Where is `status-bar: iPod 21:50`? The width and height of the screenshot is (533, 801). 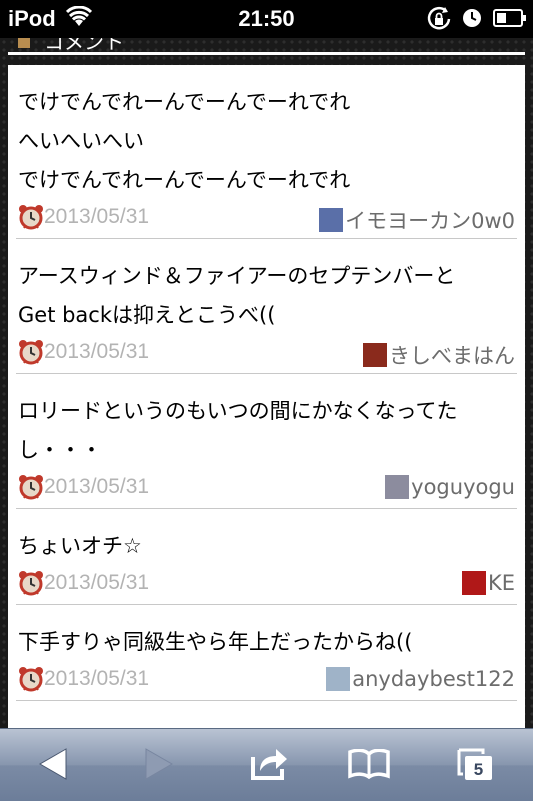 status-bar: iPod 21:50 is located at coordinates (266, 19).